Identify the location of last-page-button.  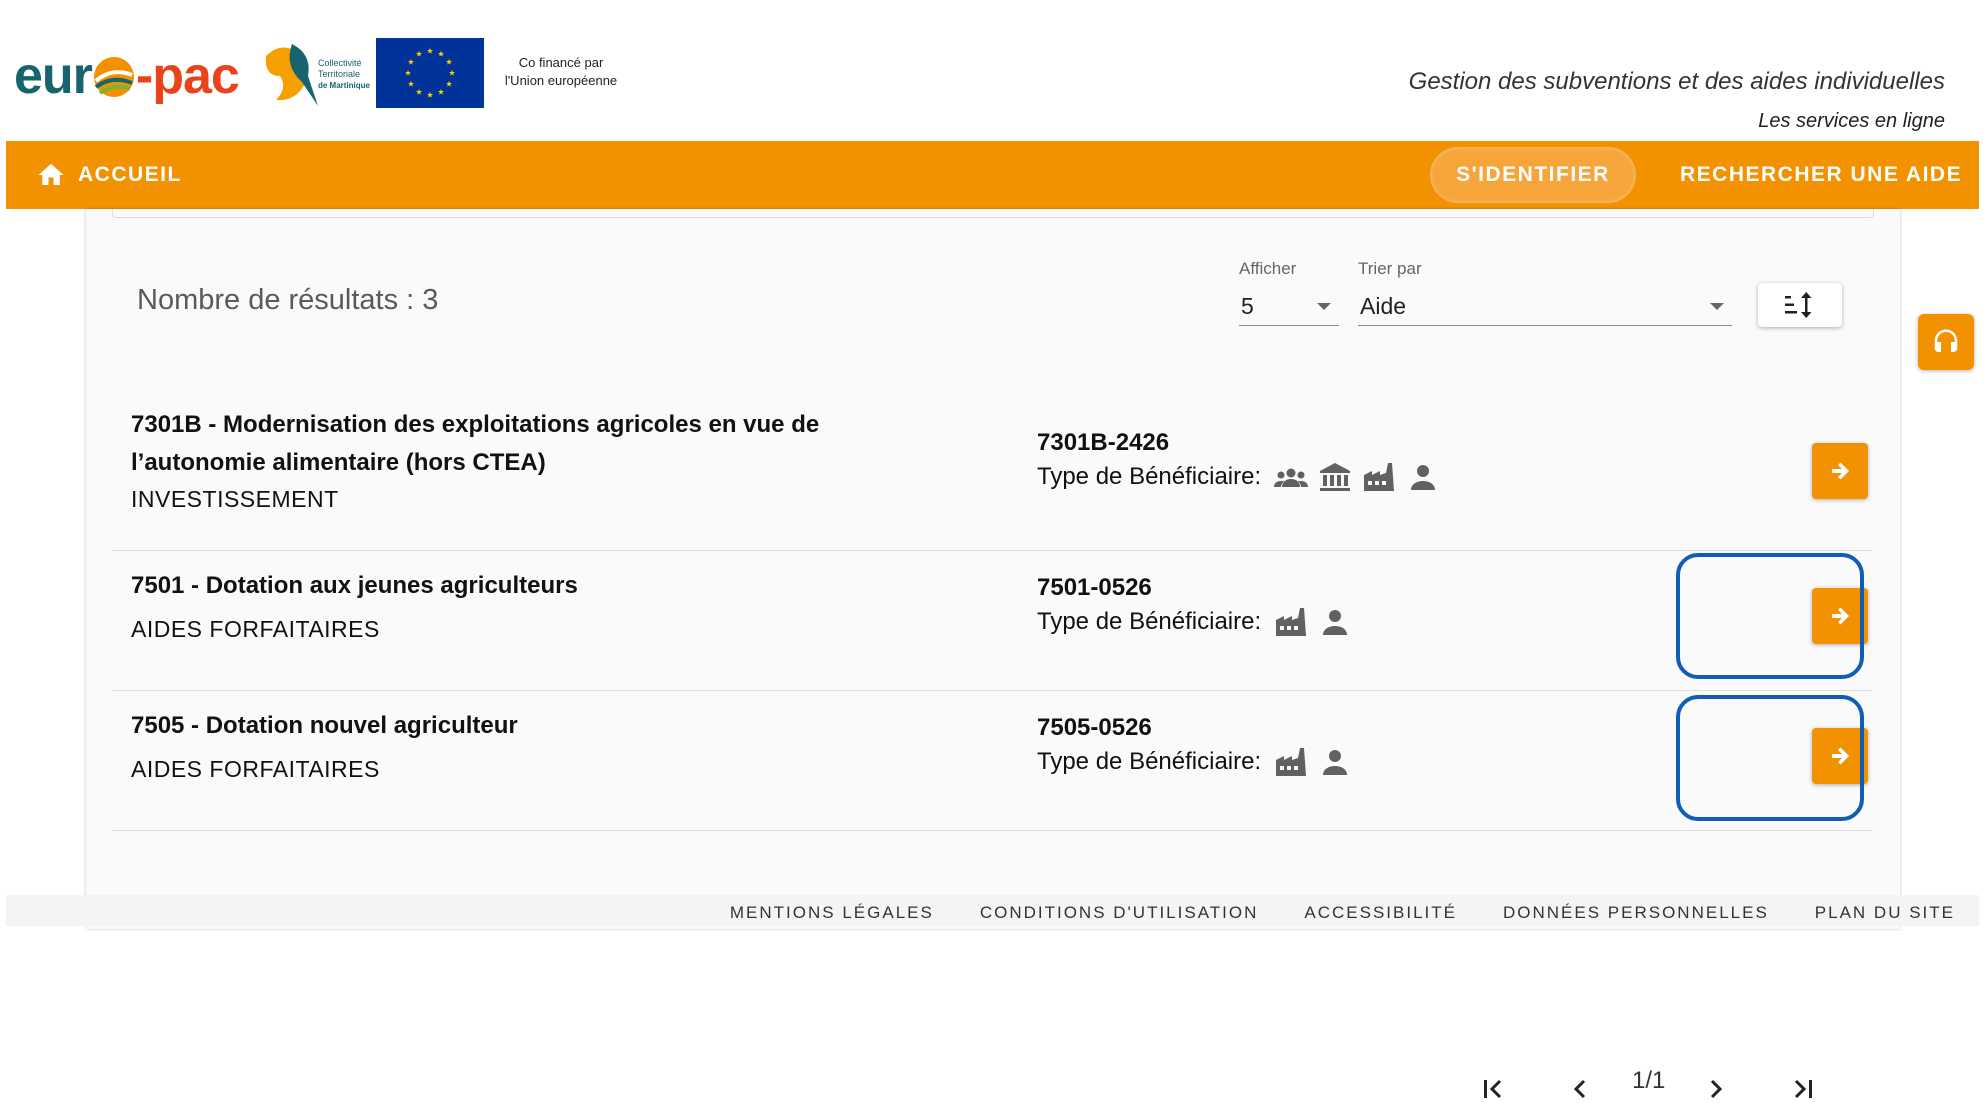
(1802, 1089).